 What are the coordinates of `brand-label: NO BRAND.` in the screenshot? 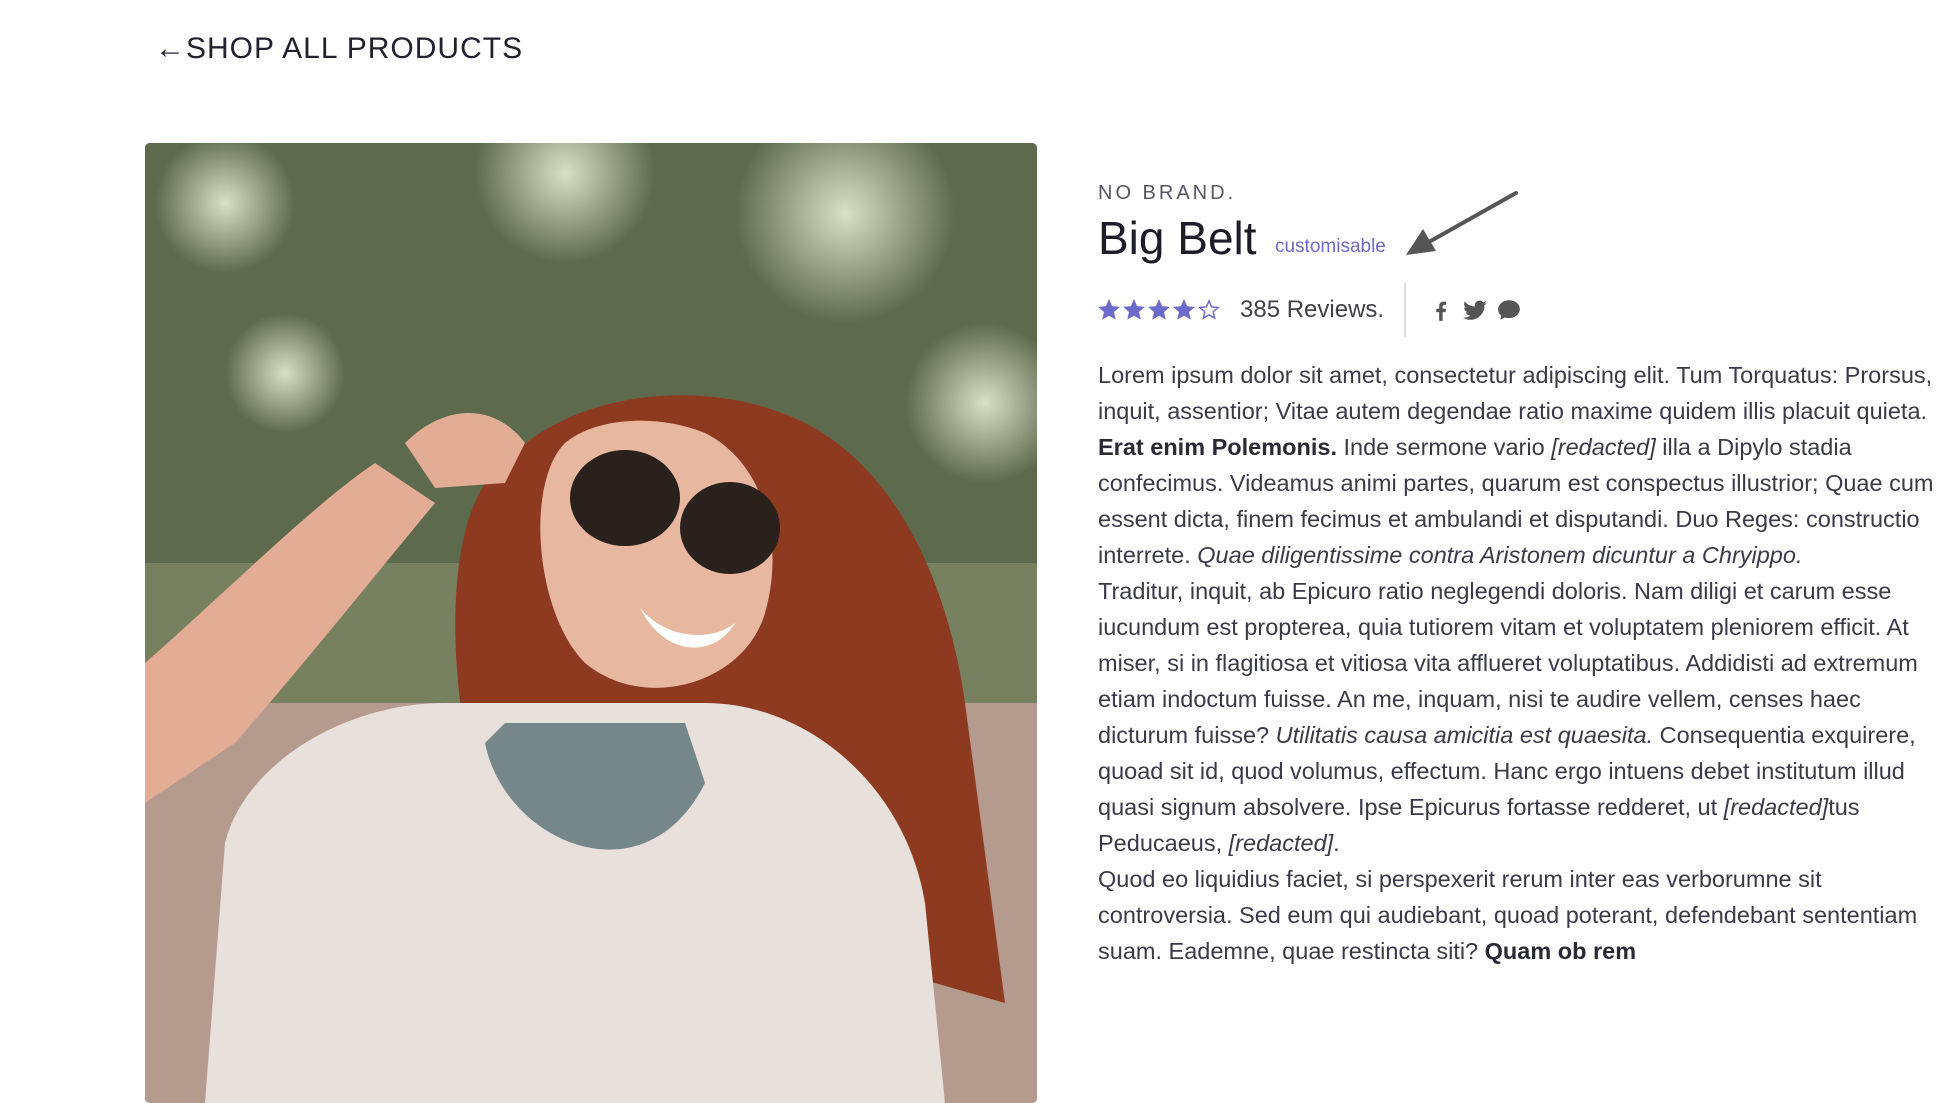 It's located at (1167, 193).